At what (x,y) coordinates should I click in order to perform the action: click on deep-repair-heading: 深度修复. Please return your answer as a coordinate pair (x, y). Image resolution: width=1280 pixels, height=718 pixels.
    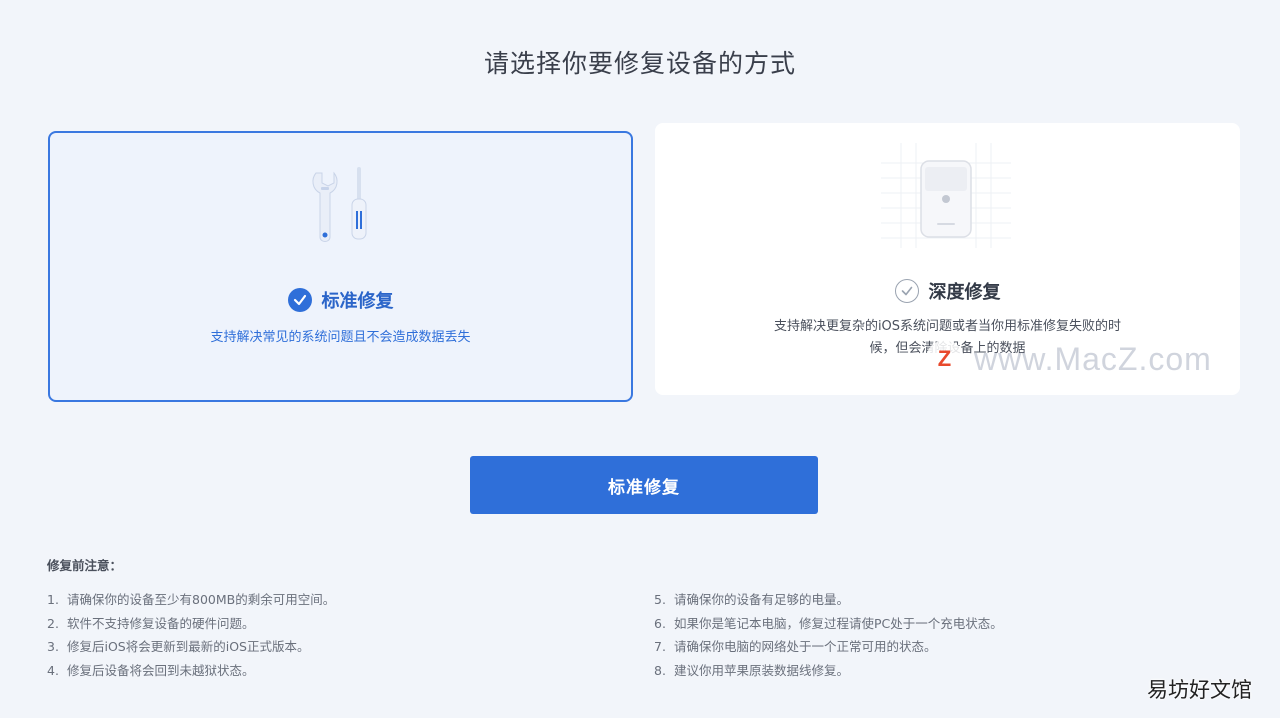
    Looking at the image, I should click on (947, 291).